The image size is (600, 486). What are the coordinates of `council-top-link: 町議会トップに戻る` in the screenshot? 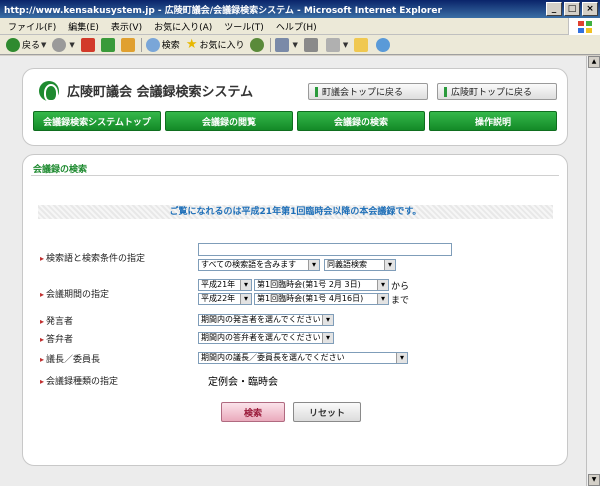 It's located at (368, 91).